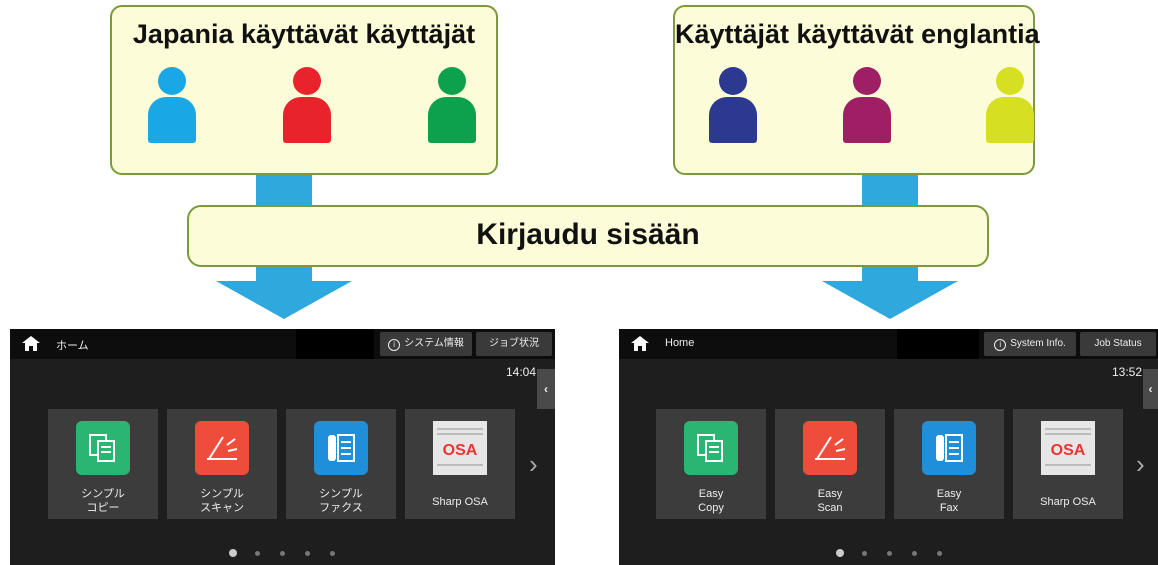 This screenshot has height=565, width=1158. I want to click on tile-easy-fax: Easy Fax, so click(949, 464).